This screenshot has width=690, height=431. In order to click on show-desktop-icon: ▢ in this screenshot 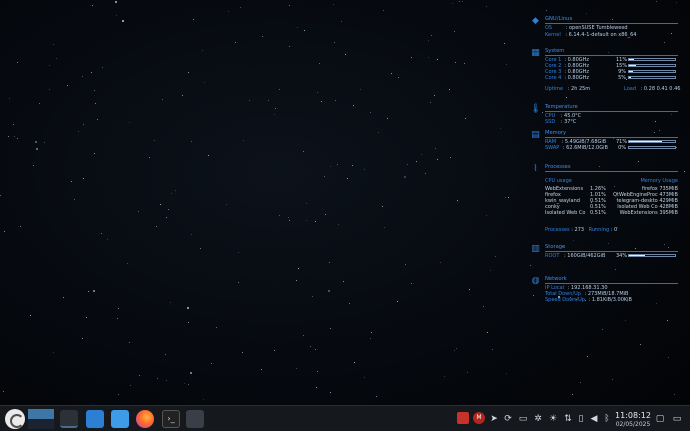, I will do `click(660, 419)`.